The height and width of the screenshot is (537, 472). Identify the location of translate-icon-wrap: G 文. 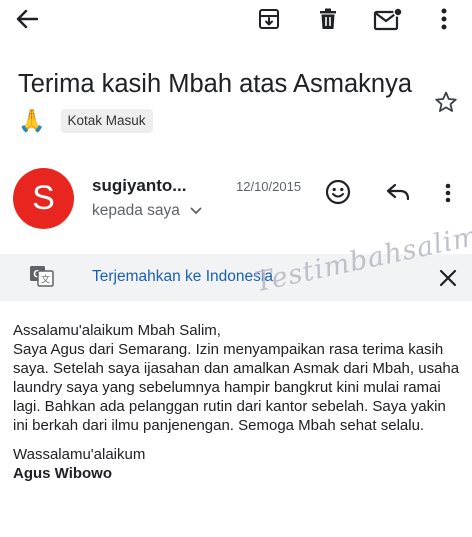
(42, 276).